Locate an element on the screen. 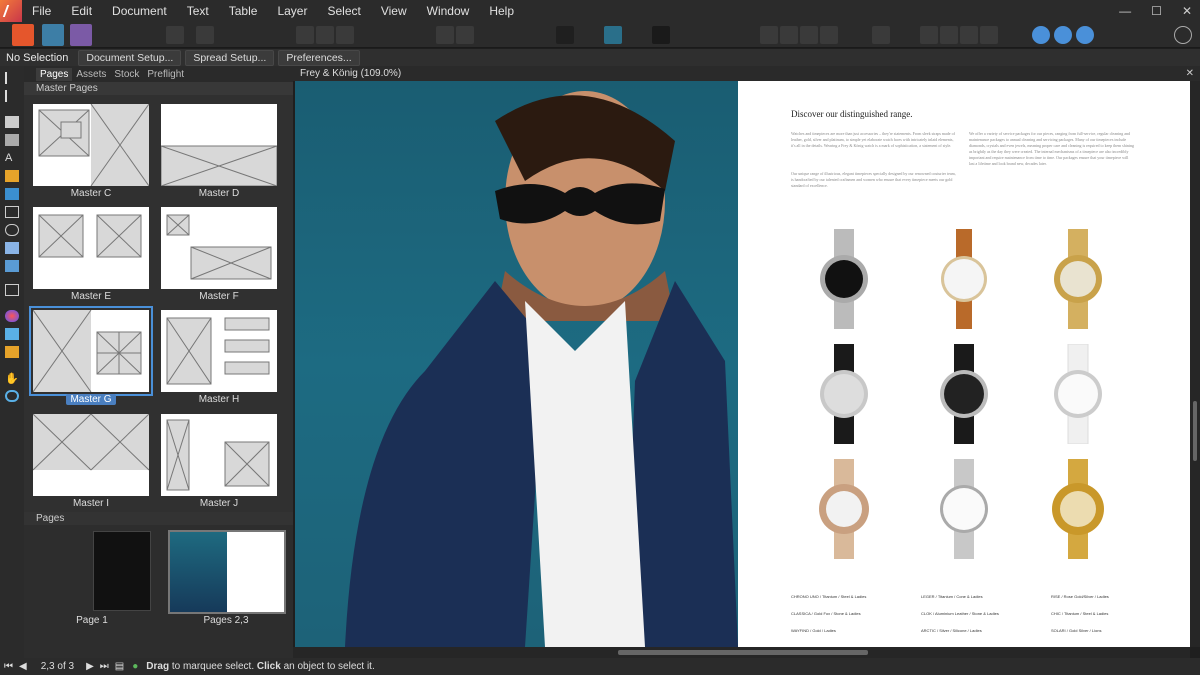 This screenshot has height=675, width=1200. master-thumbnail-h is located at coordinates (219, 351).